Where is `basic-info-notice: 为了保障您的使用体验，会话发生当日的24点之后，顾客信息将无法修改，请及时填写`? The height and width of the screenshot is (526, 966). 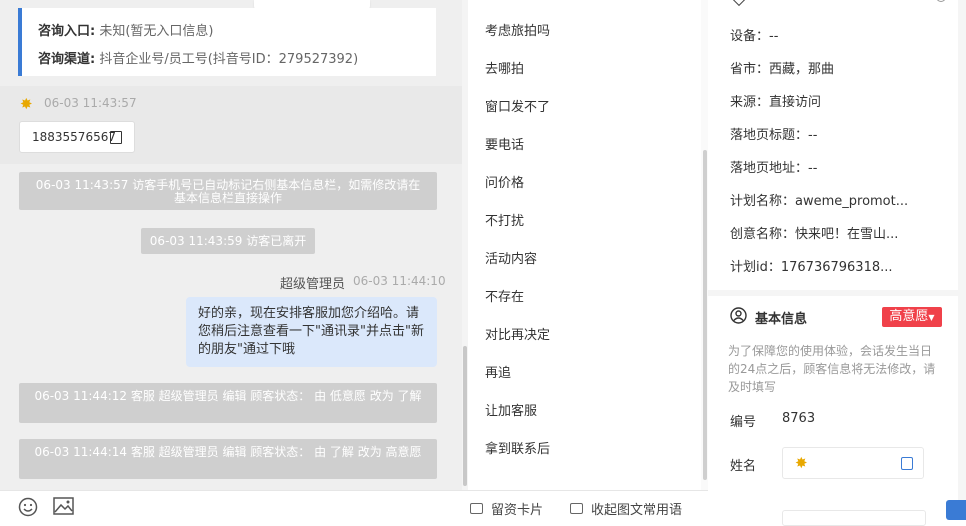 basic-info-notice: 为了保障您的使用体验，会话发生当日的24点之后，顾客信息将无法修改，请及时填写 is located at coordinates (832, 369).